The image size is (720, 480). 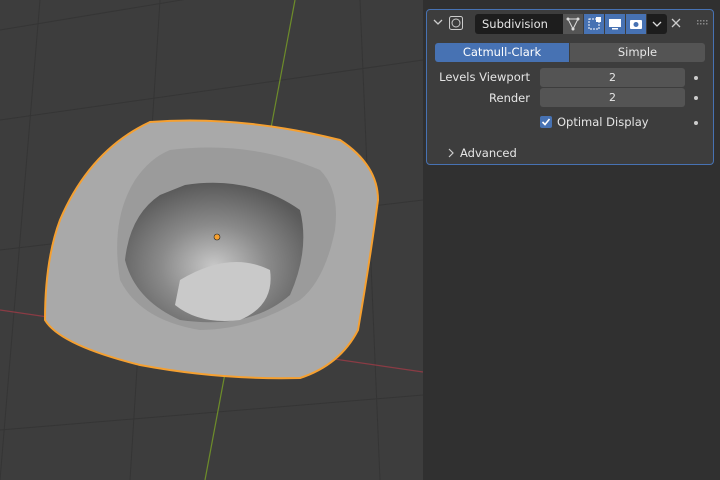 I want to click on viewport-display-toggle, so click(x=615, y=24).